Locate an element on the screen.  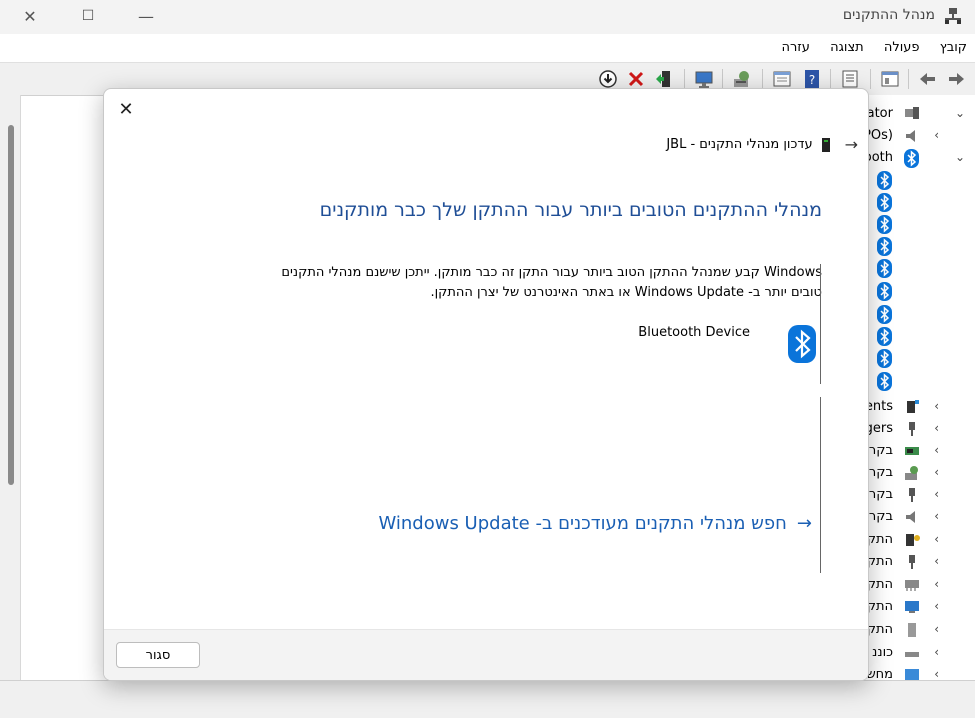
device-name: Bluetooth Device is located at coordinates (694, 332).